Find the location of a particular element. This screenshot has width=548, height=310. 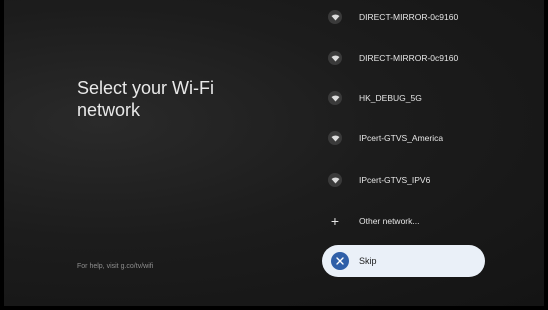

close-icon is located at coordinates (340, 261).